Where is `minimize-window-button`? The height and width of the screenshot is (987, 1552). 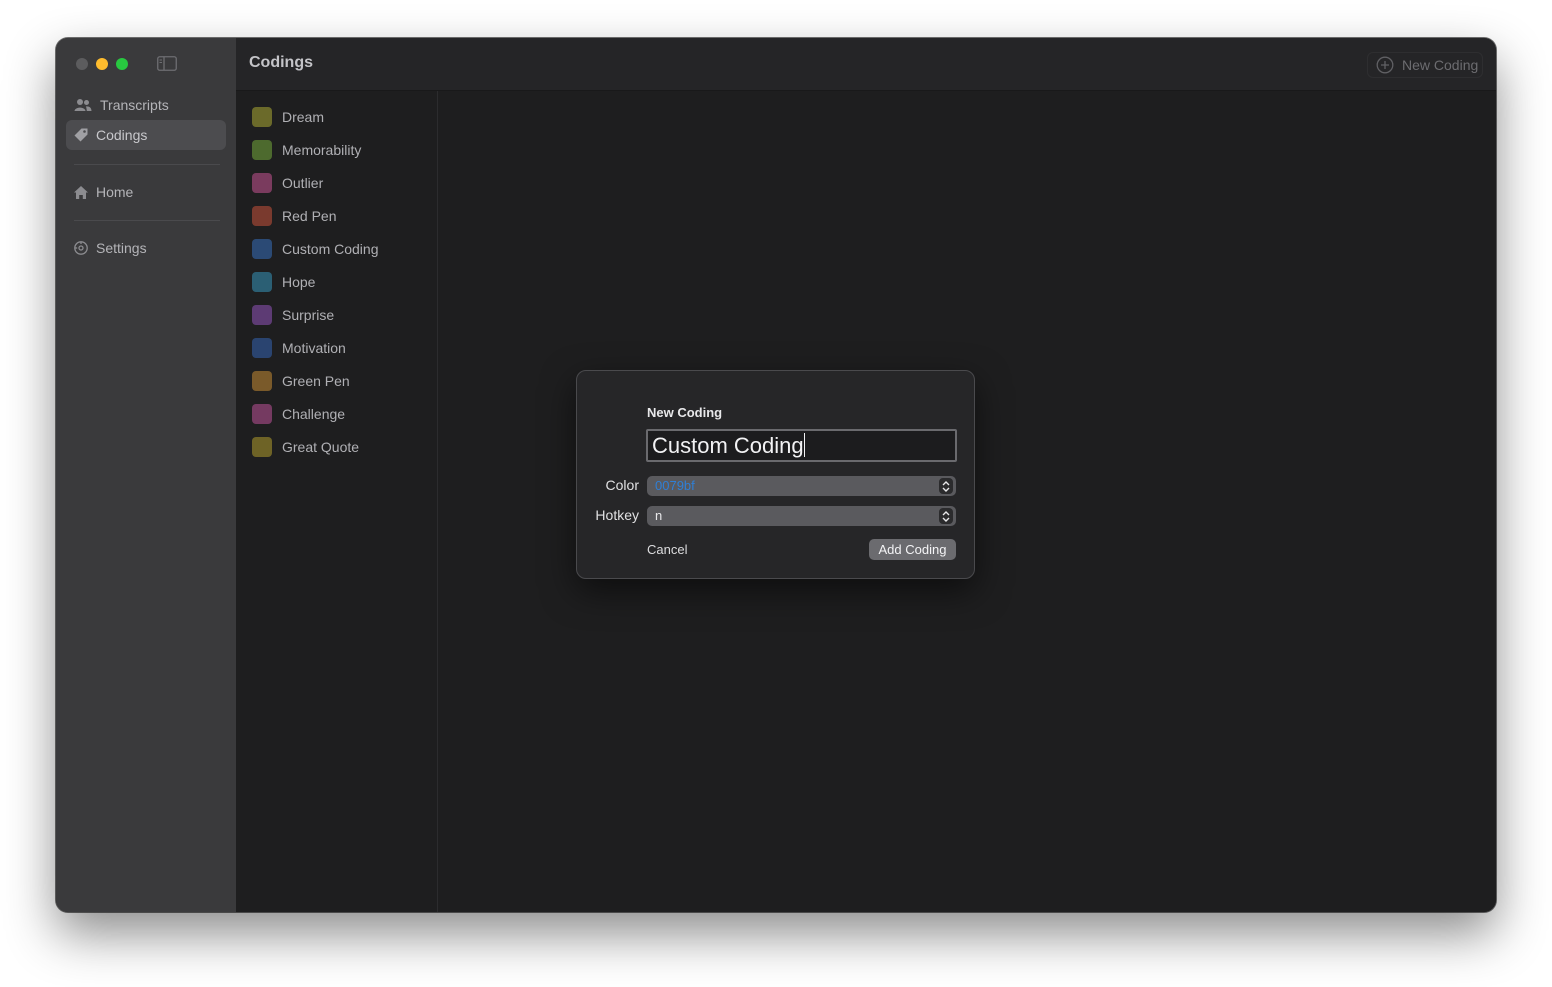 minimize-window-button is located at coordinates (102, 64).